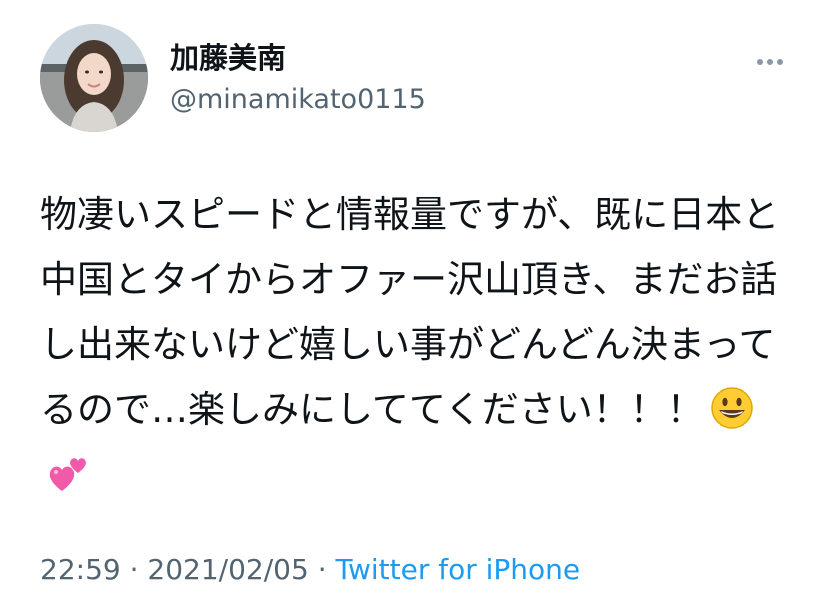  I want to click on tweet-meta: 22:59 · 2021/02/05 · Twitter for iPhone, so click(310, 570).